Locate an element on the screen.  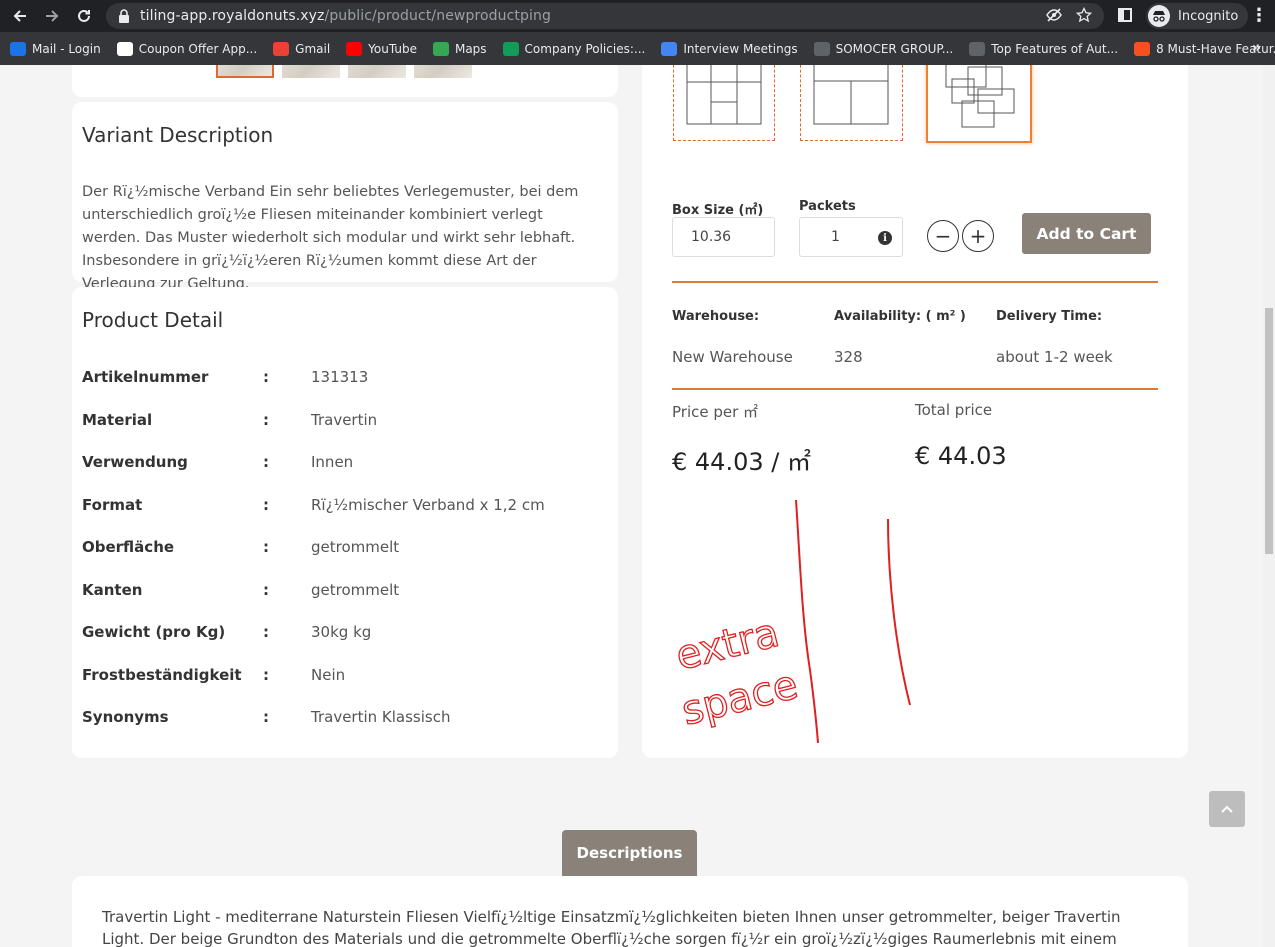
lock-icon is located at coordinates (124, 16).